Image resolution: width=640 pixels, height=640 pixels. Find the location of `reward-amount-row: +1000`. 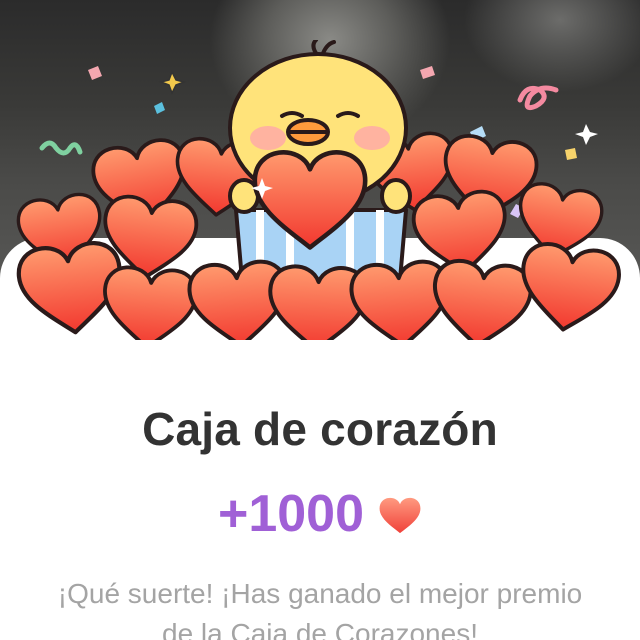

reward-amount-row: +1000 is located at coordinates (320, 514).